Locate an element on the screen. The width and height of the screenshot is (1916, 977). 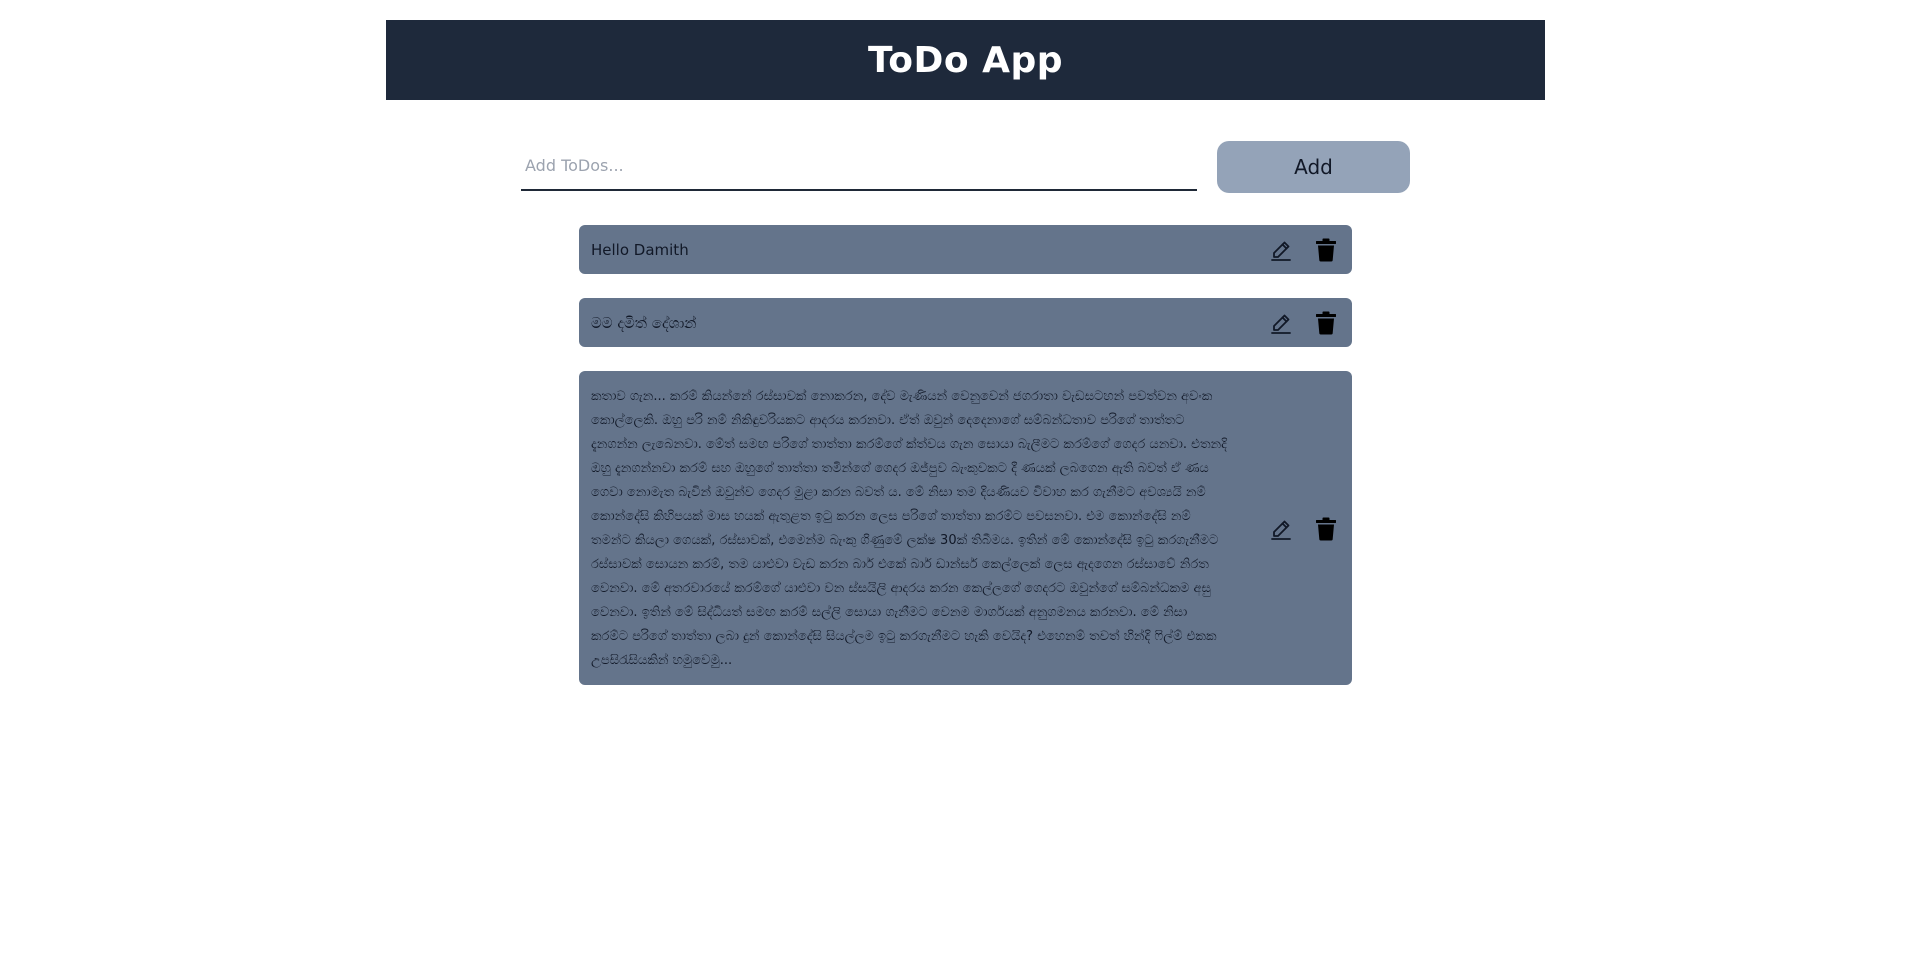
add-todo-form: Add is located at coordinates (965, 167).